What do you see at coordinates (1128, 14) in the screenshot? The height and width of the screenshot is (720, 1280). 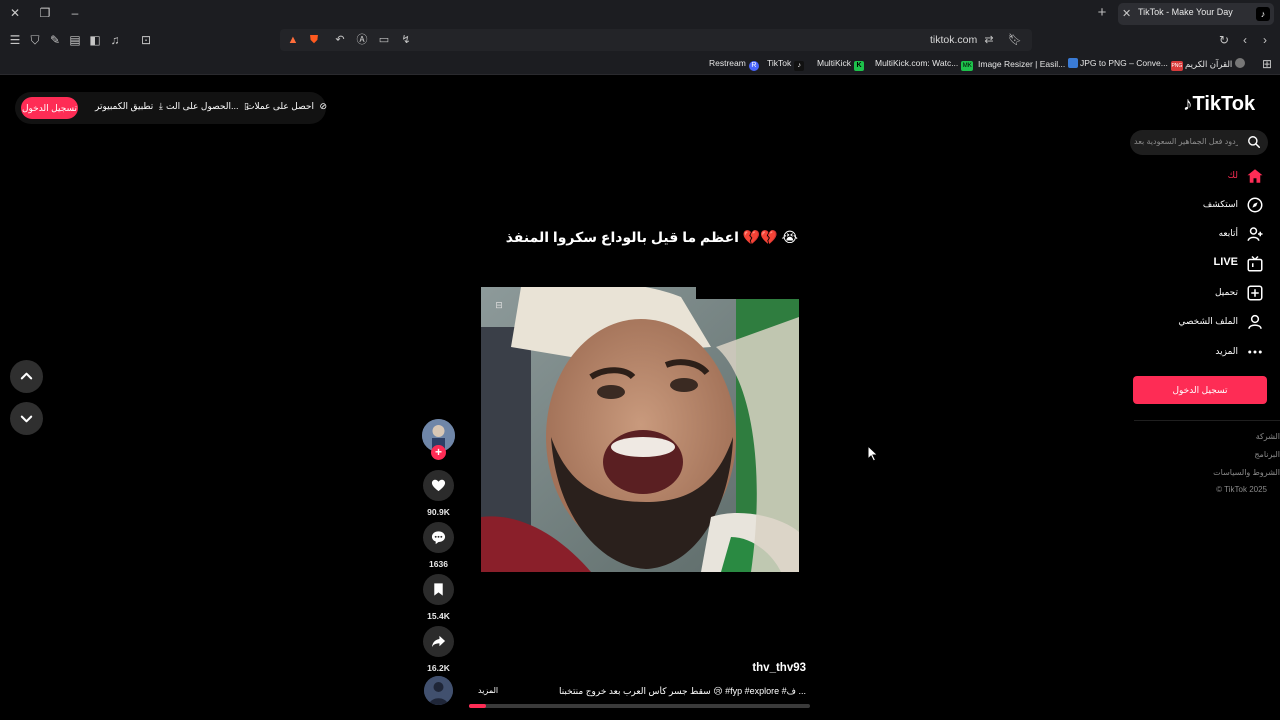 I see `tab-close-icon: ✕` at bounding box center [1128, 14].